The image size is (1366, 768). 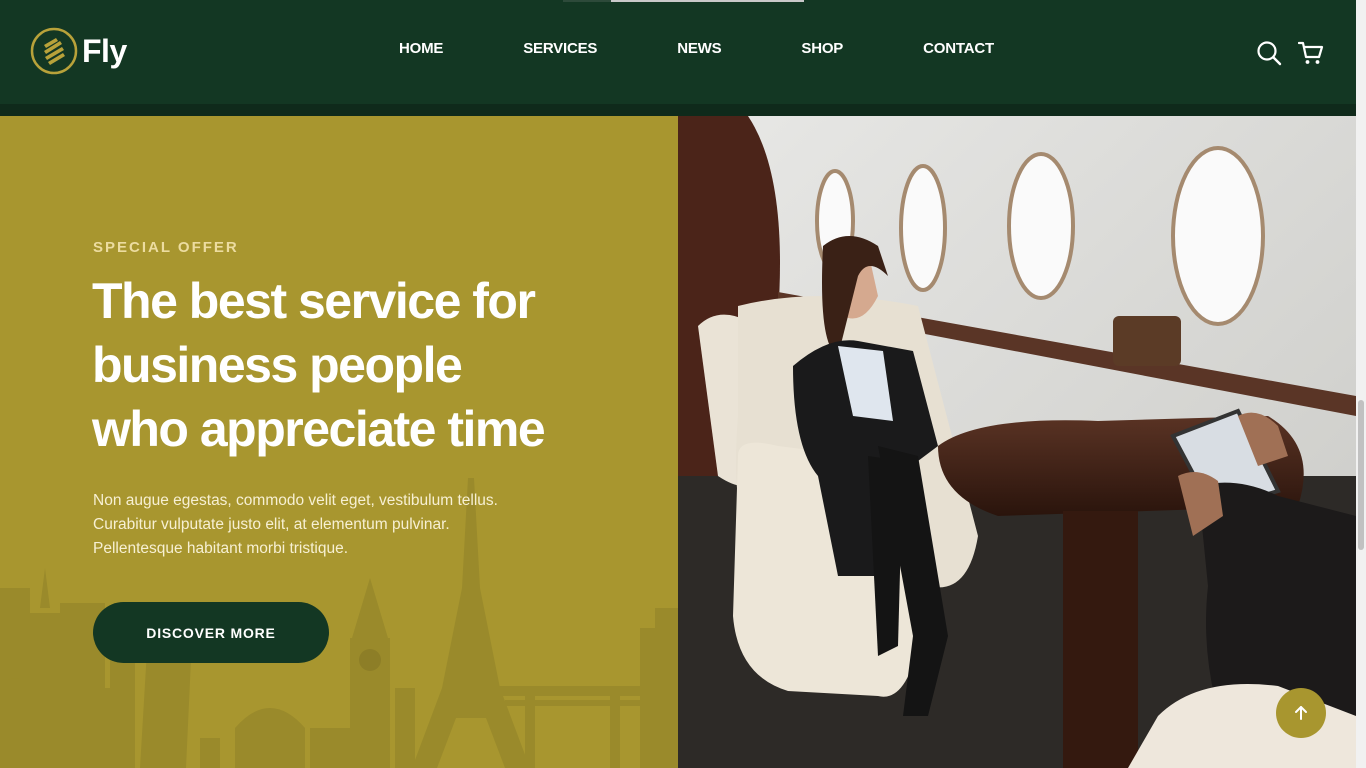 I want to click on hero-headline-line: who appreciate time, so click(x=319, y=429).